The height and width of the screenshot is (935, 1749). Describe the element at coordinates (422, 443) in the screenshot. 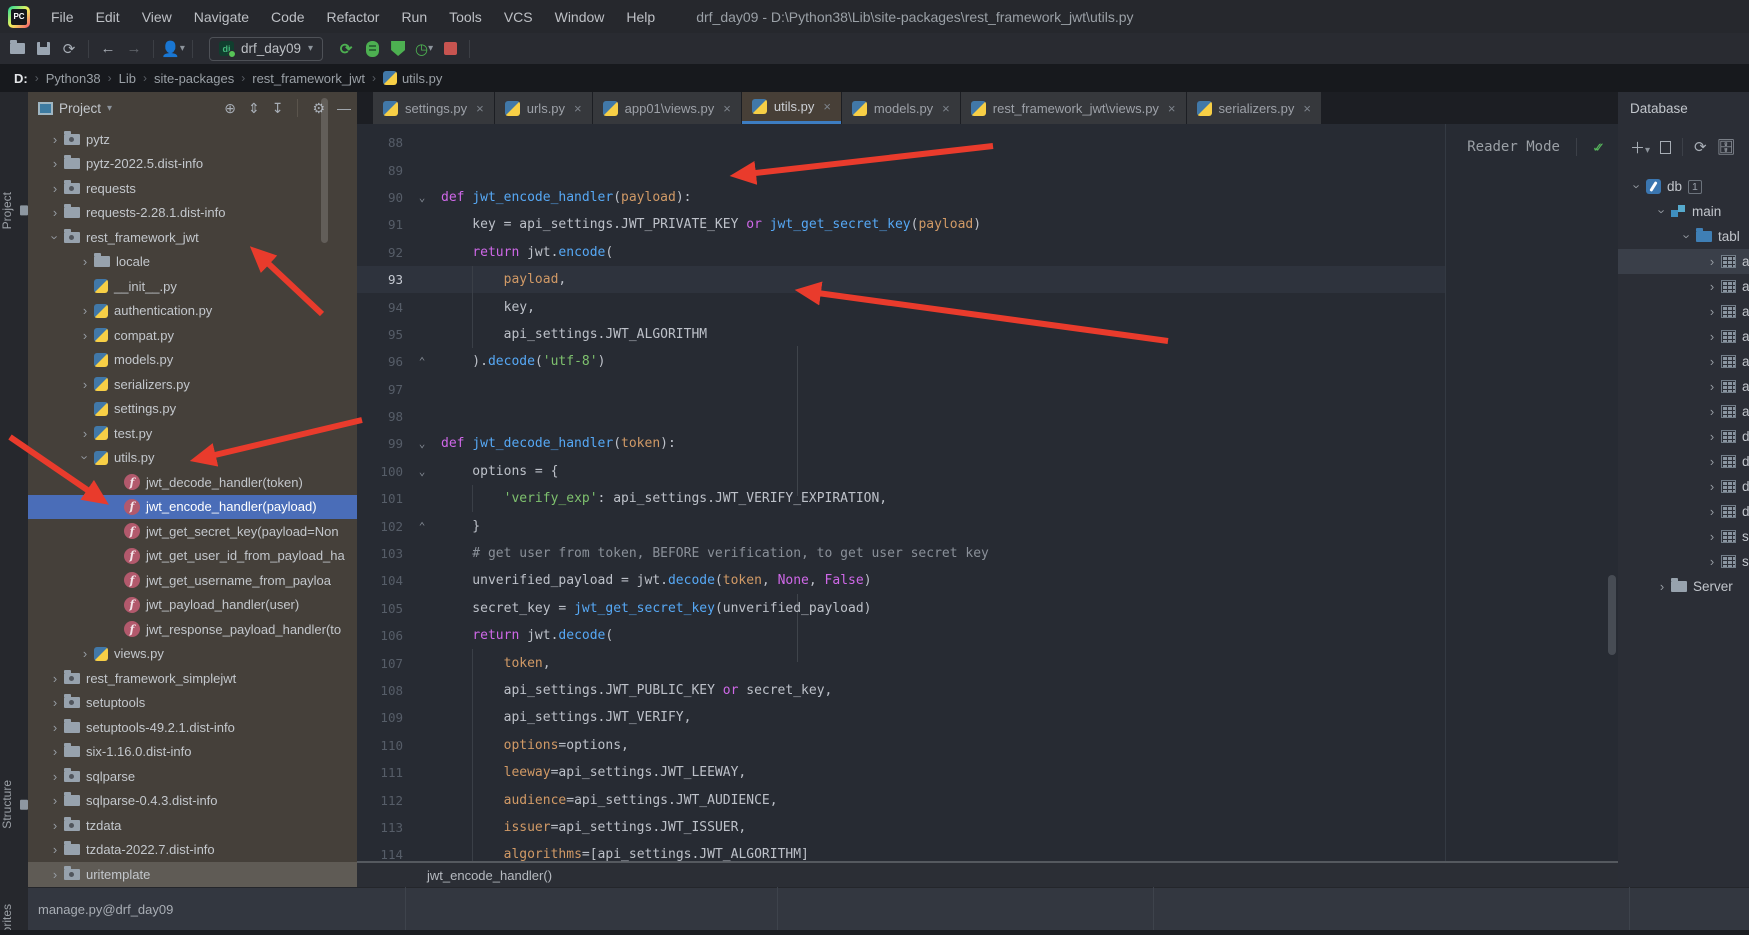

I see `fold-marker-icon: ⌄` at that location.